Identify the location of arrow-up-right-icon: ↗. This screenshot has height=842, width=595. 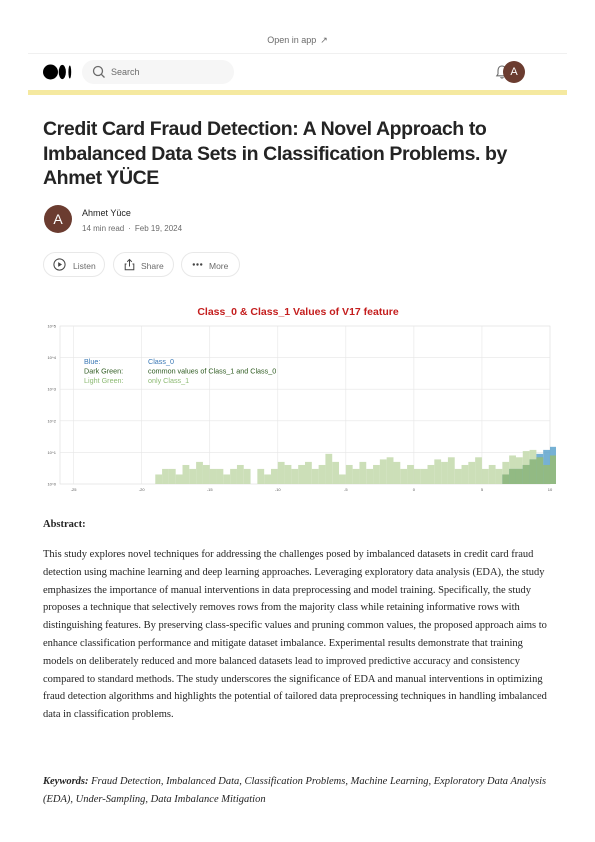
(324, 40).